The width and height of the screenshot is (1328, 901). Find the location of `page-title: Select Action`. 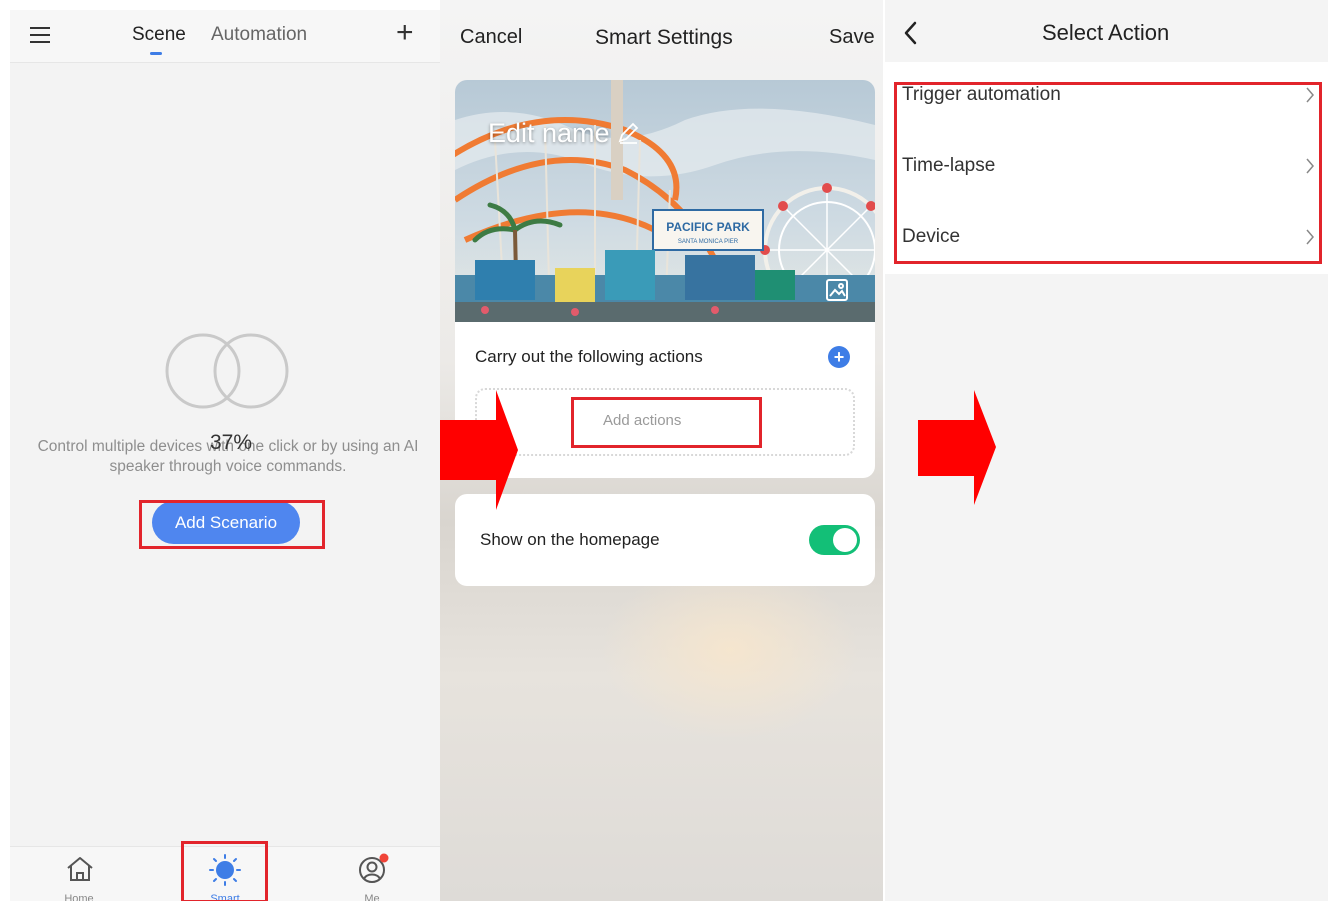

page-title: Select Action is located at coordinates (1106, 32).